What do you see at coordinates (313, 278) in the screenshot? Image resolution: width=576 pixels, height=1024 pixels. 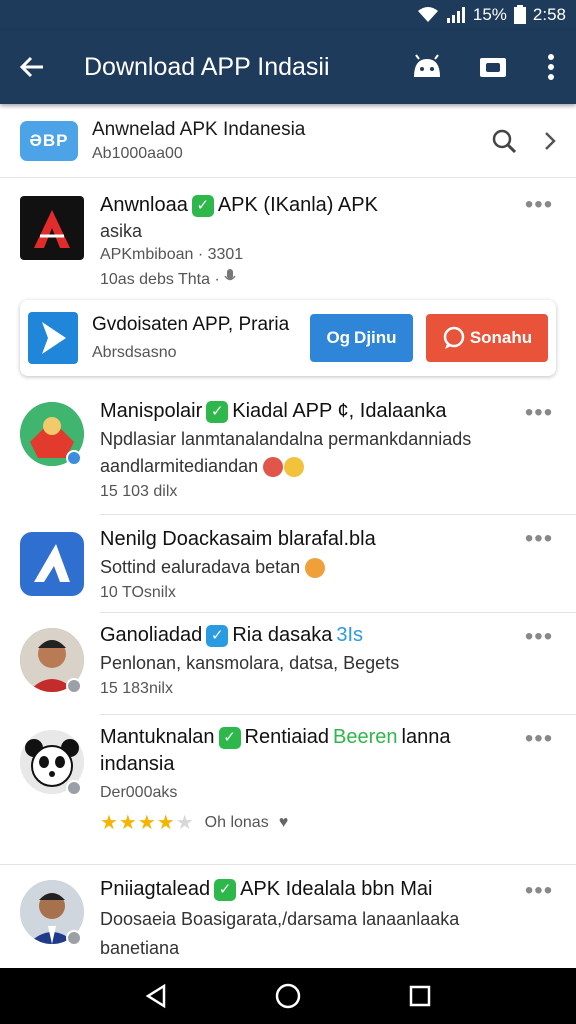 I see `item-meta-secondary: 10as debs Thta ·` at bounding box center [313, 278].